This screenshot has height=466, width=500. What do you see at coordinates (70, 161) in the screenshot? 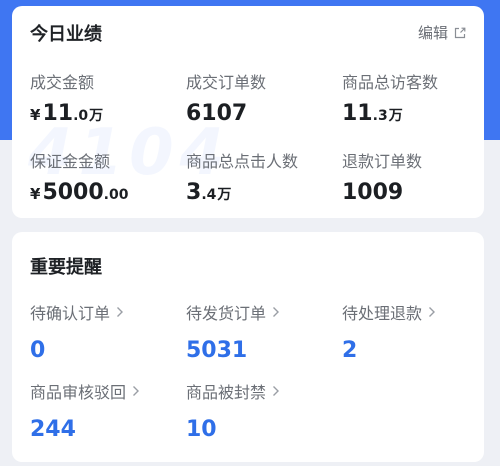
I see `metric-label: 保证金金额` at bounding box center [70, 161].